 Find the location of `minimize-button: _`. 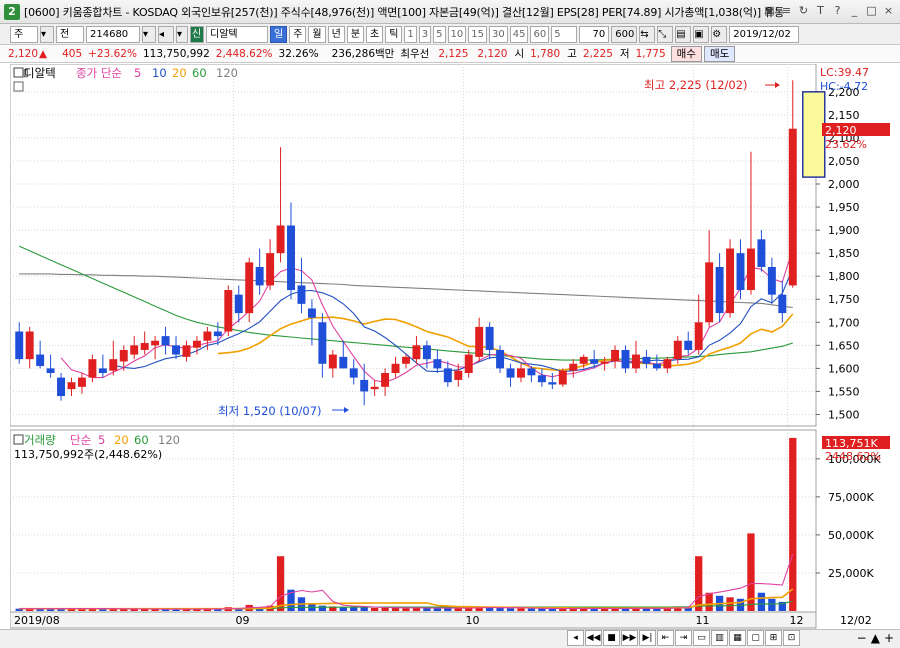

minimize-button: _ is located at coordinates (854, 11).